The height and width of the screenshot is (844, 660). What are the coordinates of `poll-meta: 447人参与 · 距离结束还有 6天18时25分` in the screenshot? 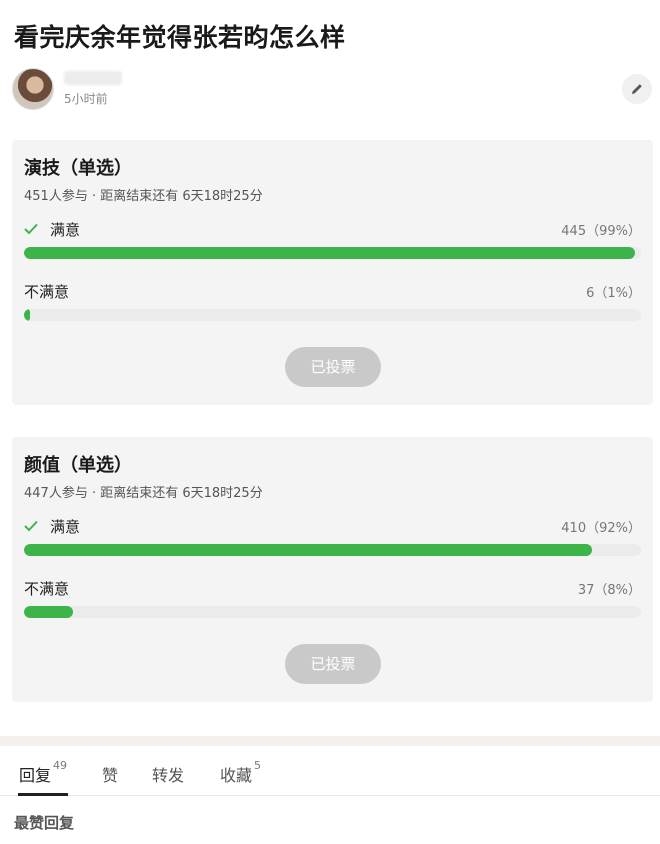 It's located at (143, 493).